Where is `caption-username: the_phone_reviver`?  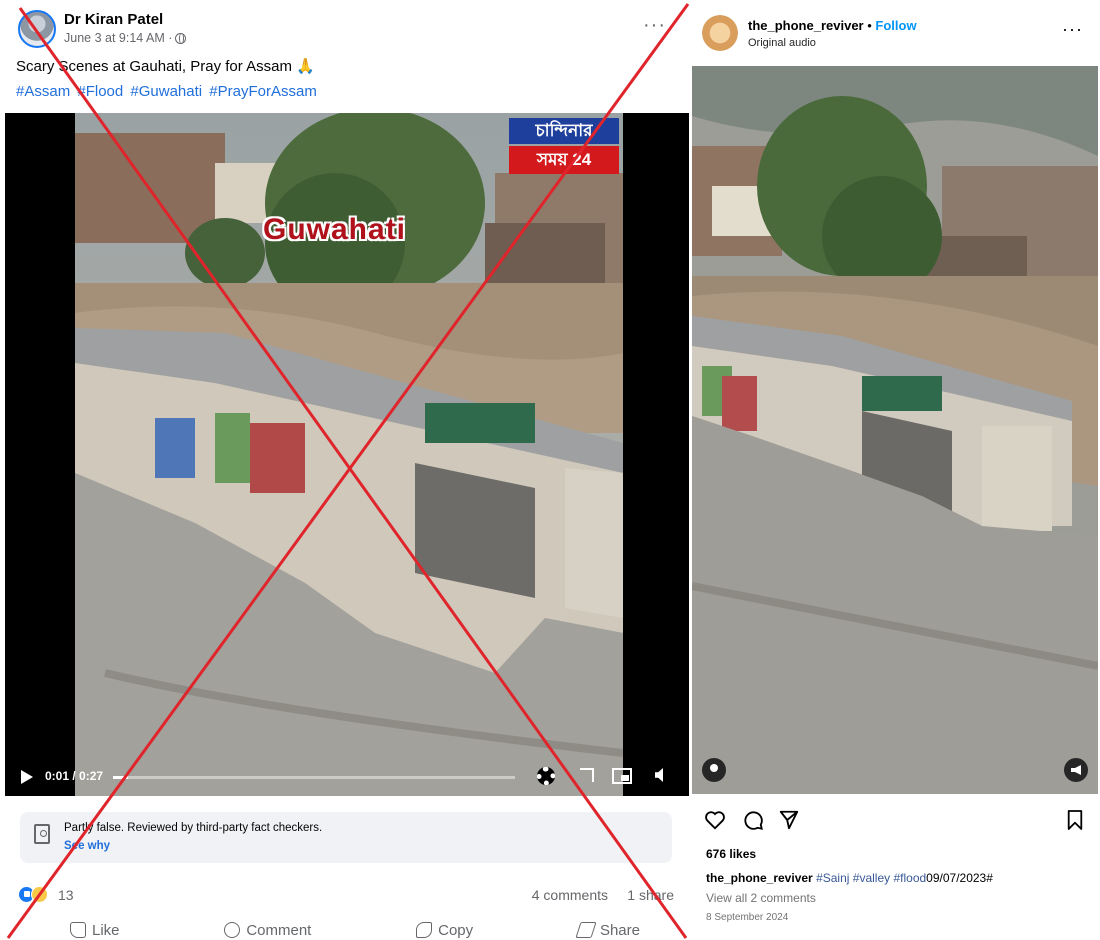 caption-username: the_phone_reviver is located at coordinates (759, 878).